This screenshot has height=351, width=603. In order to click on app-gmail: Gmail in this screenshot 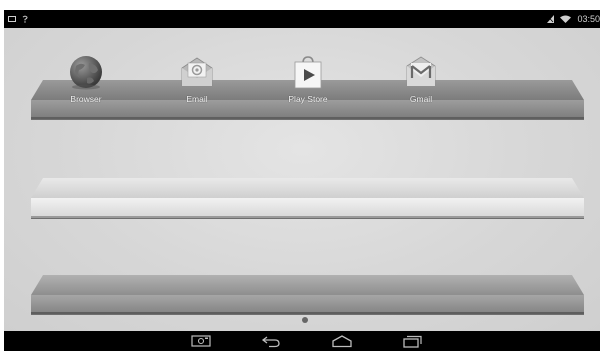, I will do `click(421, 79)`.